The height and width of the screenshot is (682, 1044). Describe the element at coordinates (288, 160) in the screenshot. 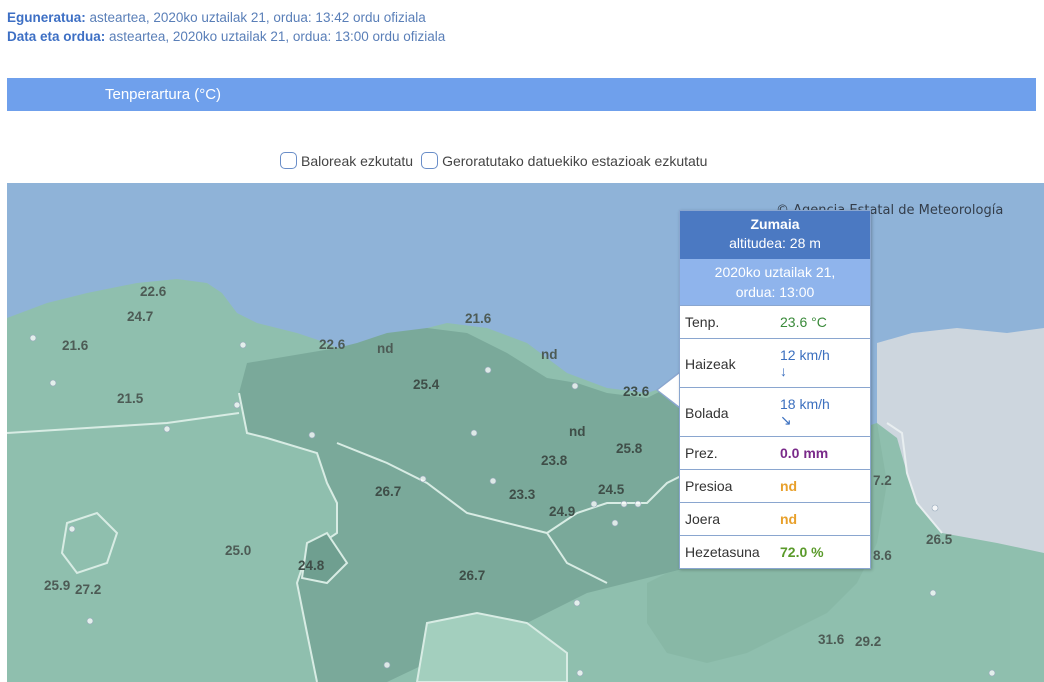

I see `hide-values-checkbox` at that location.